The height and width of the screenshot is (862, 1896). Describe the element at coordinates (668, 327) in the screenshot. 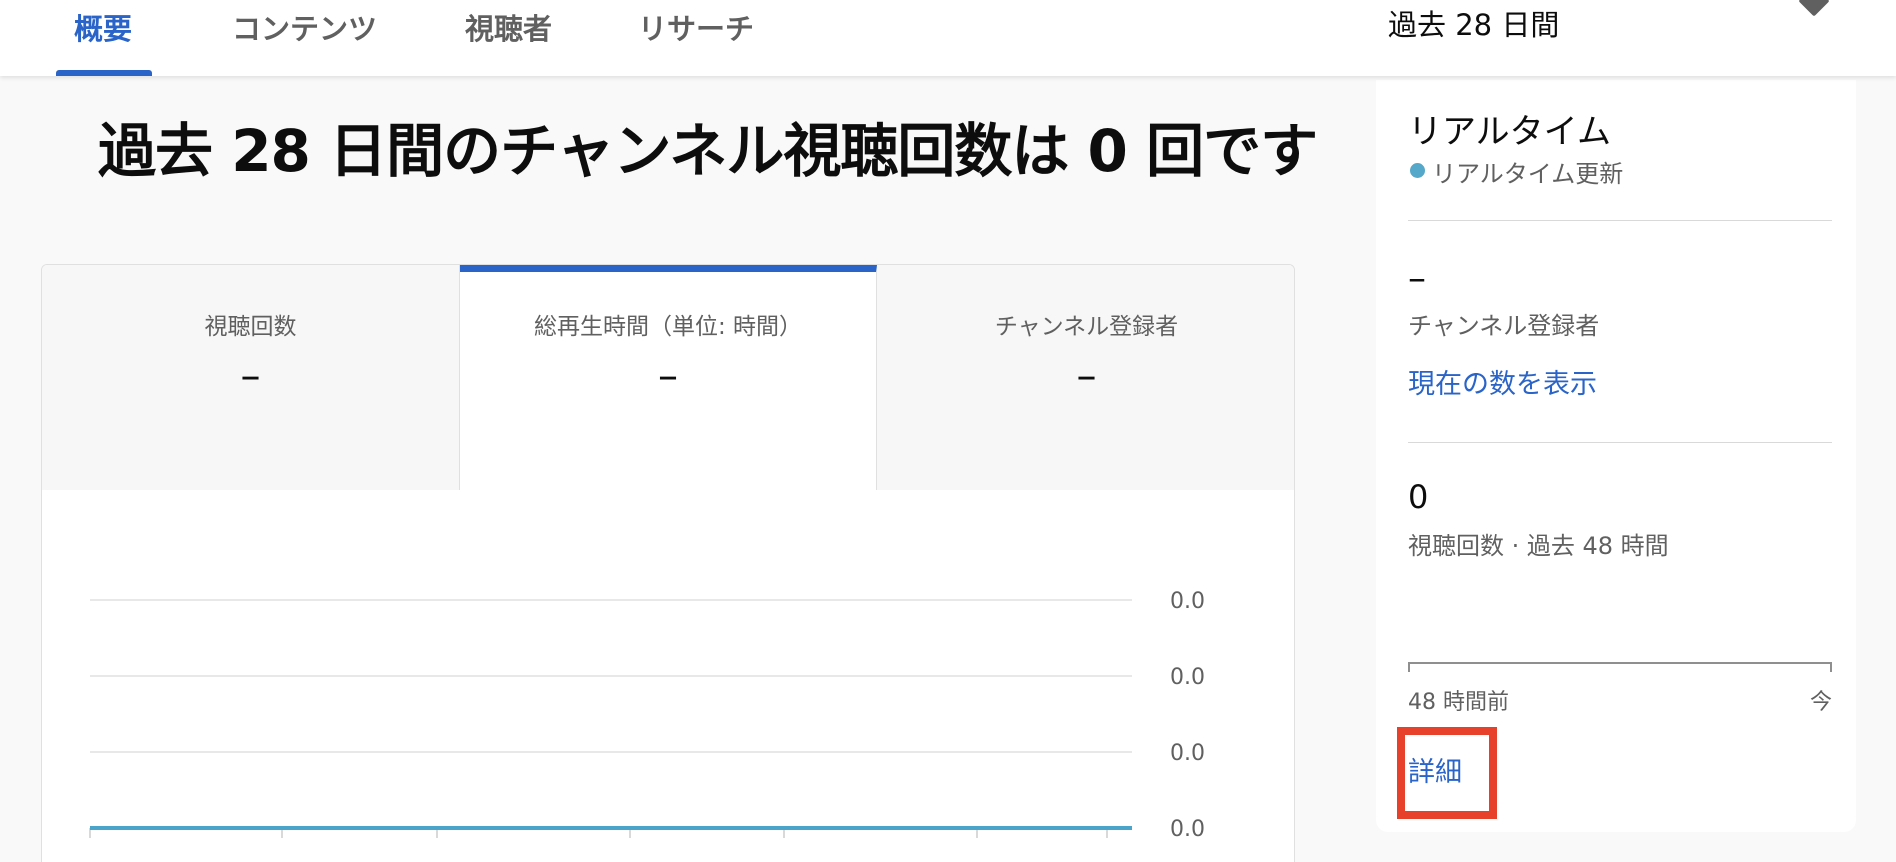

I see `metric-label: 総再生時間（単位: 時間）` at that location.